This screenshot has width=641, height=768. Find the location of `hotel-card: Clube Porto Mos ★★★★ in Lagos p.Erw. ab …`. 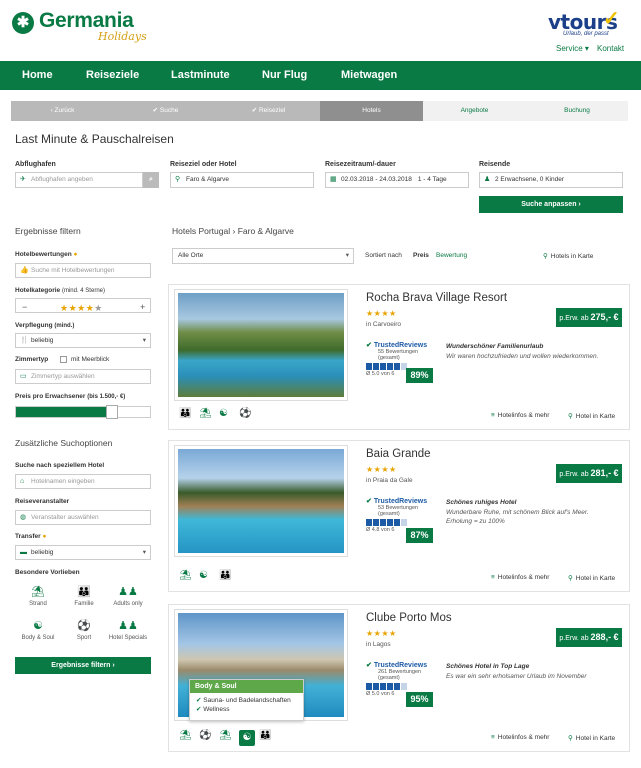

hotel-card: Clube Porto Mos ★★★★ in Lagos p.Erw. ab … is located at coordinates (399, 678).